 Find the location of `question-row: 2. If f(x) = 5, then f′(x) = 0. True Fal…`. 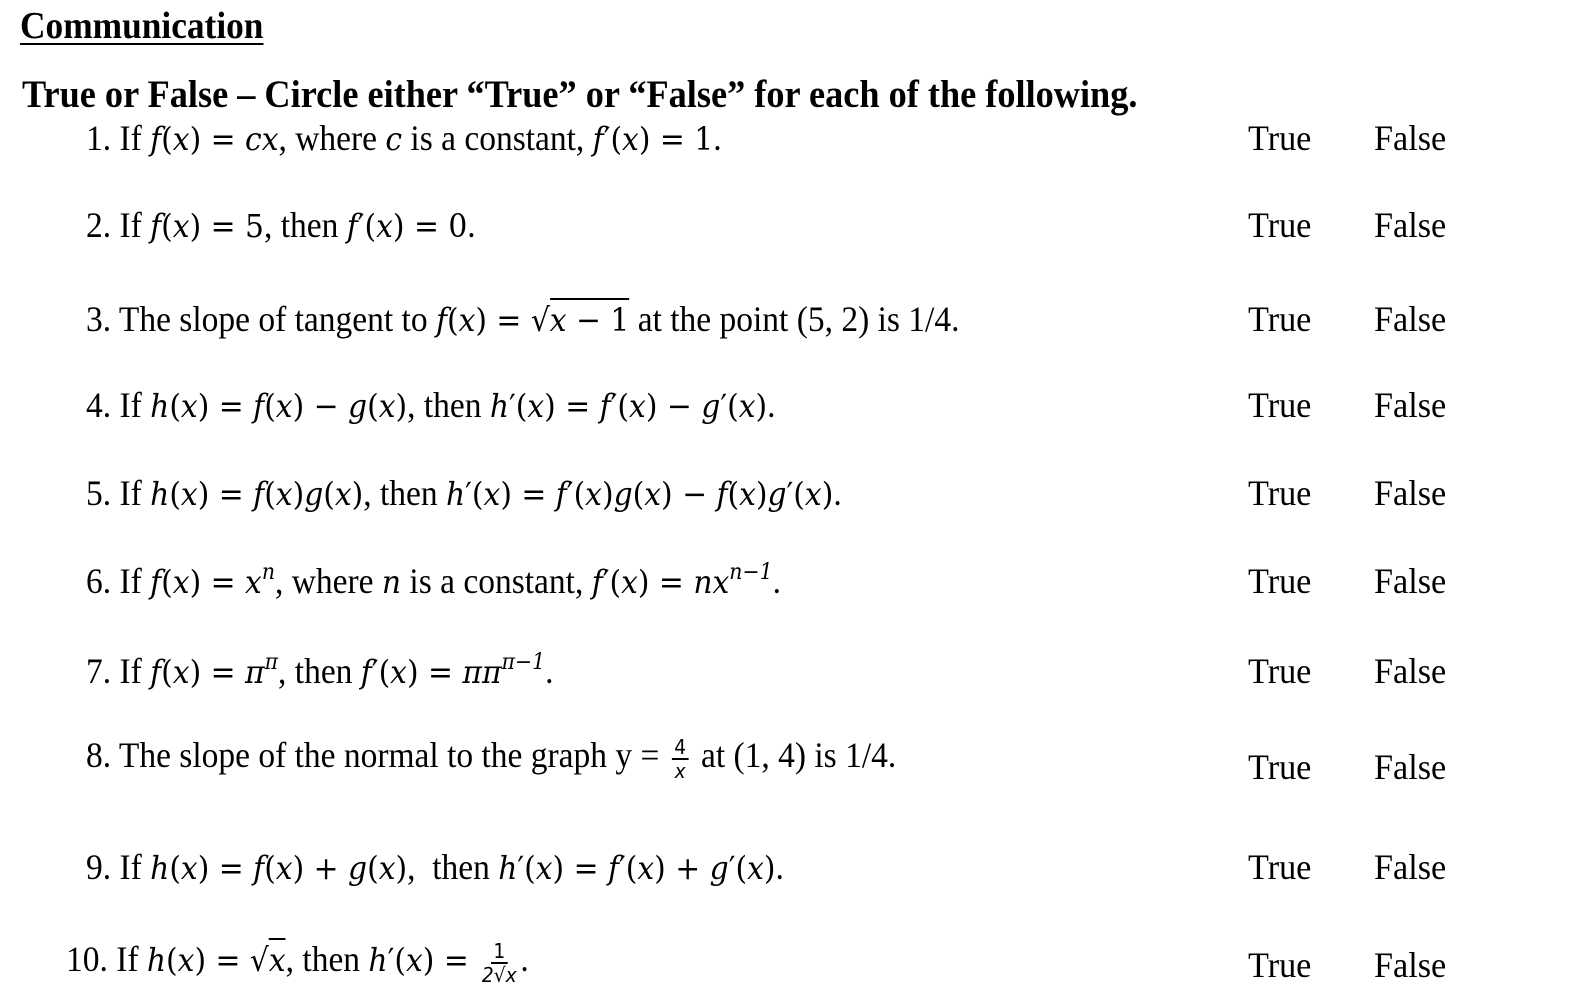

question-row: 2. If f(x) = 5, then f′(x) = 0. True Fal… is located at coordinates (789, 234).